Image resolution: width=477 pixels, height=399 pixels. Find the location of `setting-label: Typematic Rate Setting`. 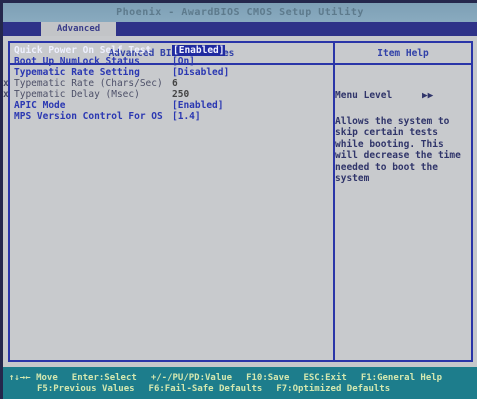

setting-label: Typematic Rate Setting is located at coordinates (77, 72).